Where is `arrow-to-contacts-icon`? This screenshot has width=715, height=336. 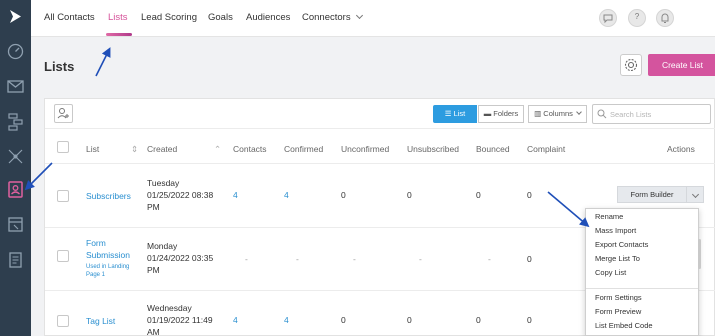
arrow-to-contacts-icon is located at coordinates (38, 176).